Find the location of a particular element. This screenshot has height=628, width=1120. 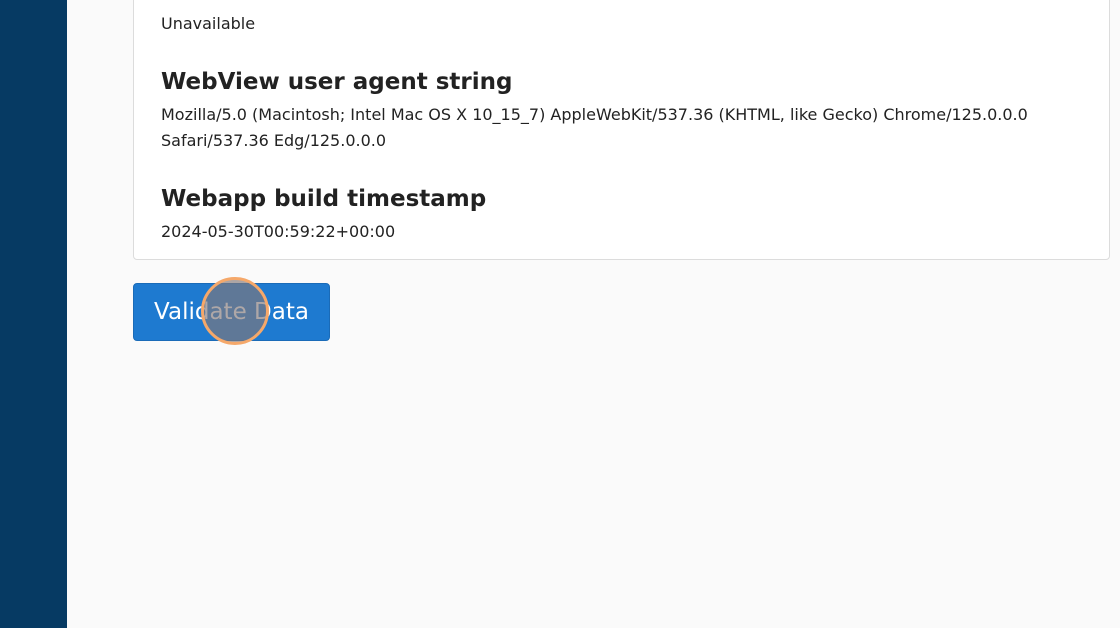

build-timestamp-heading: Webapp build timestamp is located at coordinates (324, 199).